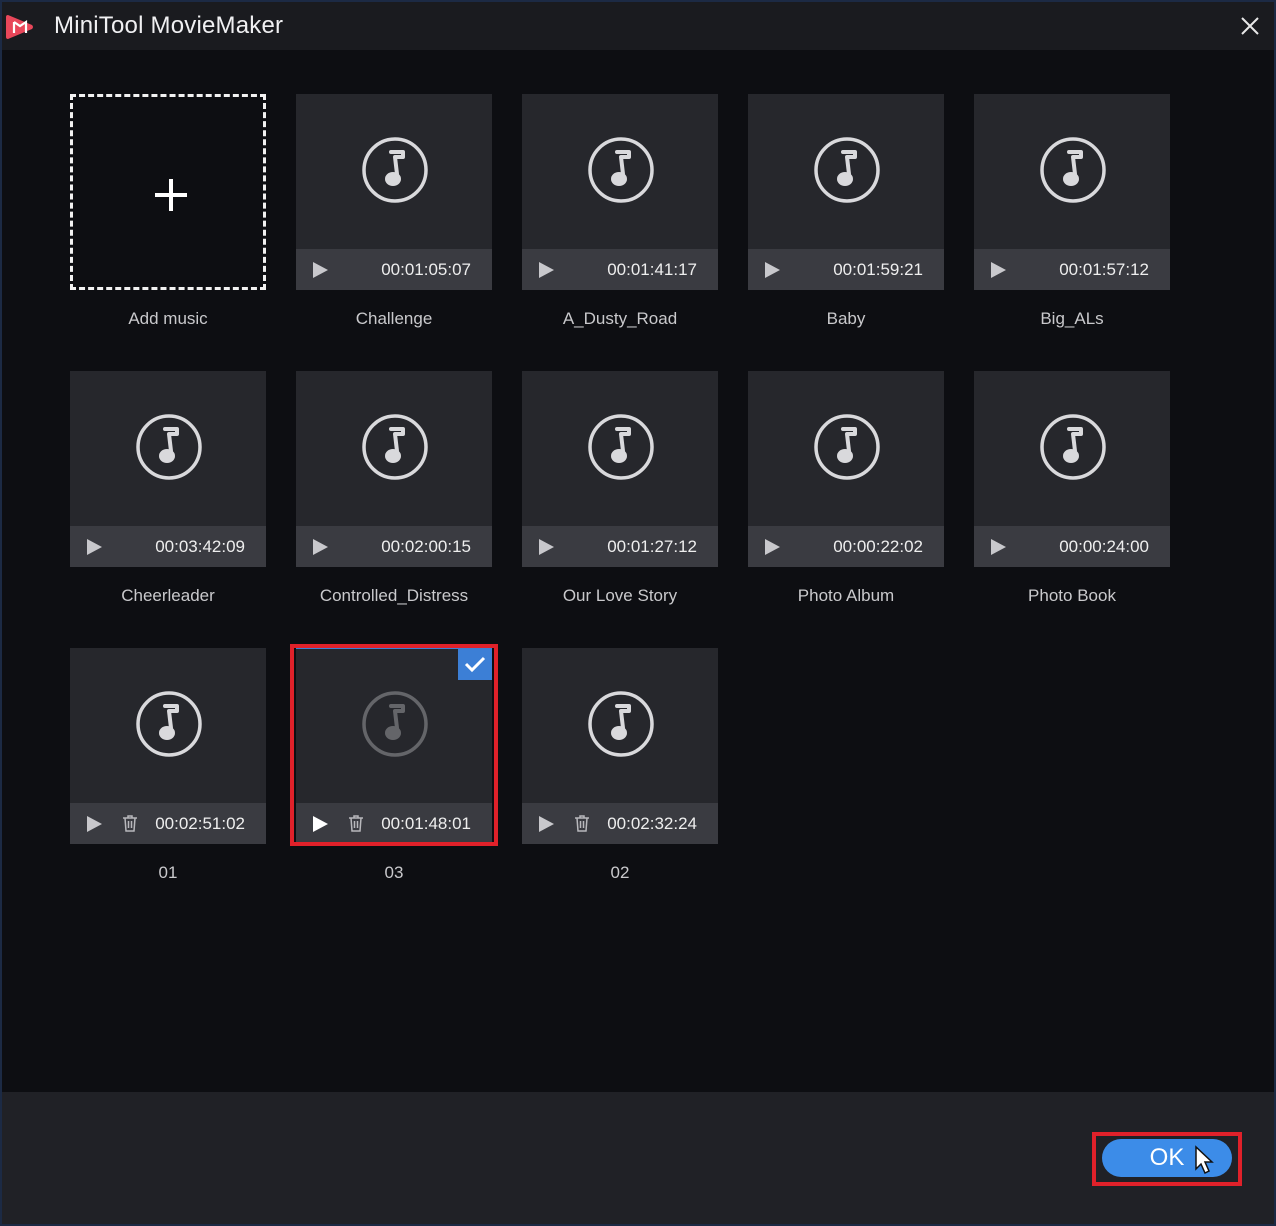 The height and width of the screenshot is (1226, 1276). I want to click on track-name: Cheerleader, so click(168, 595).